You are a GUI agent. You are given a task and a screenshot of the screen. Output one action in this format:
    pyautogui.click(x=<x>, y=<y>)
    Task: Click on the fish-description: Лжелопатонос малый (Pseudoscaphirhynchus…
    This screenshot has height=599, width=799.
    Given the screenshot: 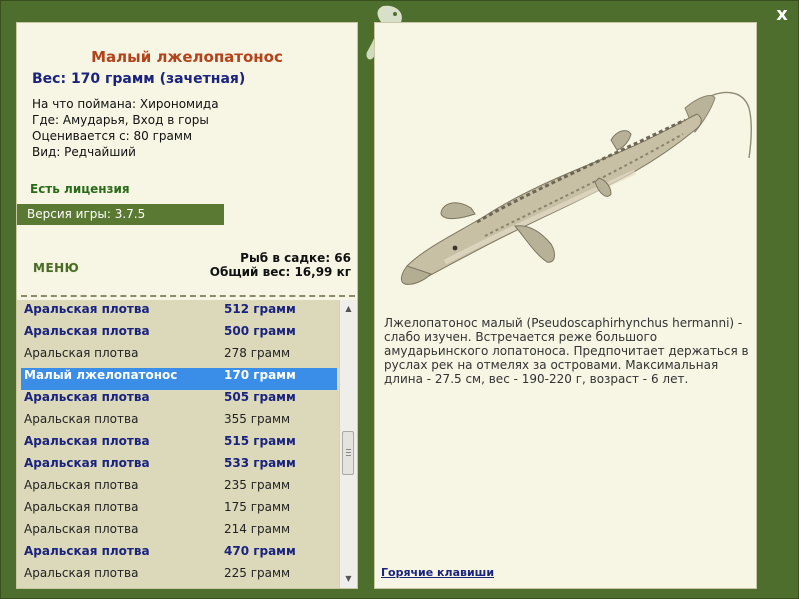 What is the action you would take?
    pyautogui.click(x=566, y=351)
    